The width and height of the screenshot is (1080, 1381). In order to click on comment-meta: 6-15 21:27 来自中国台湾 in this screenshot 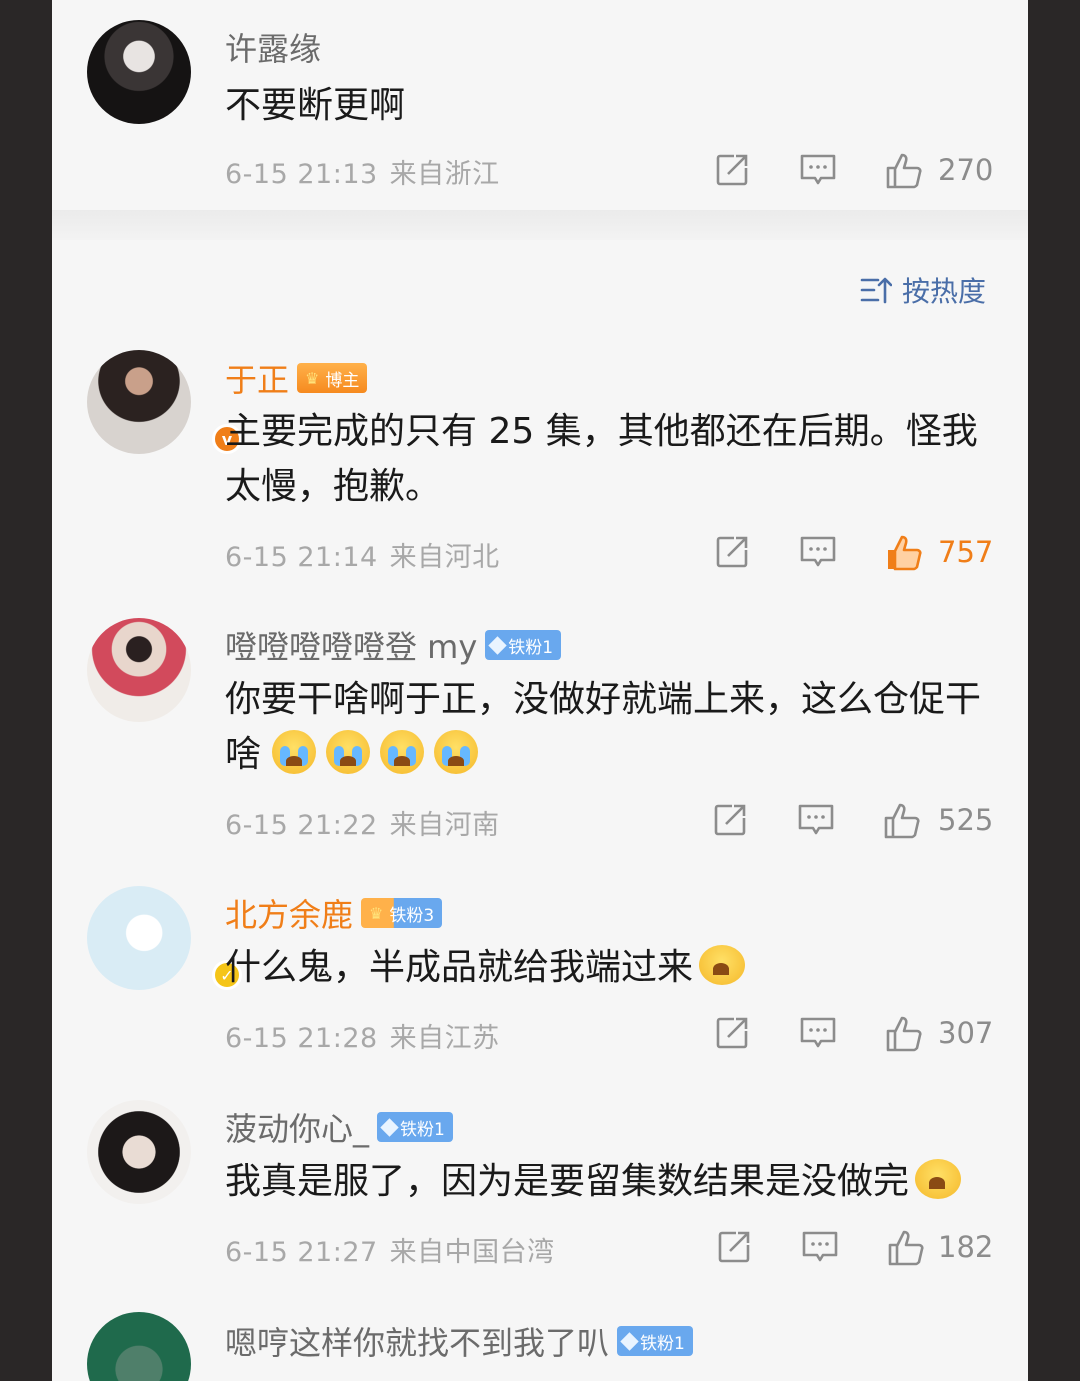, I will do `click(390, 1249)`.